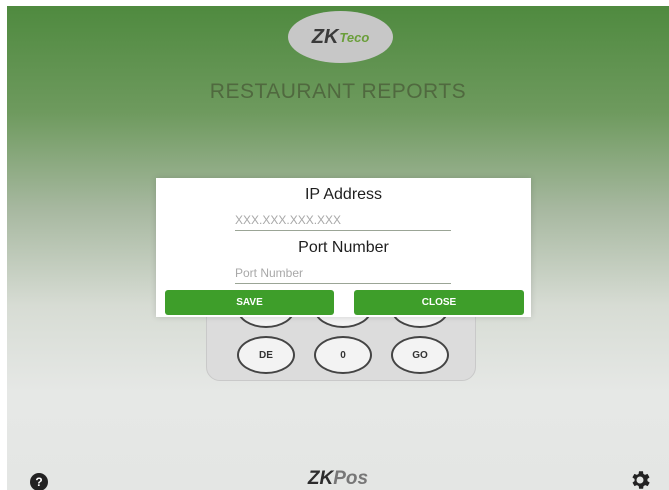 This screenshot has height=490, width=669. I want to click on zkteco-logo: ZK Teco, so click(340, 37).